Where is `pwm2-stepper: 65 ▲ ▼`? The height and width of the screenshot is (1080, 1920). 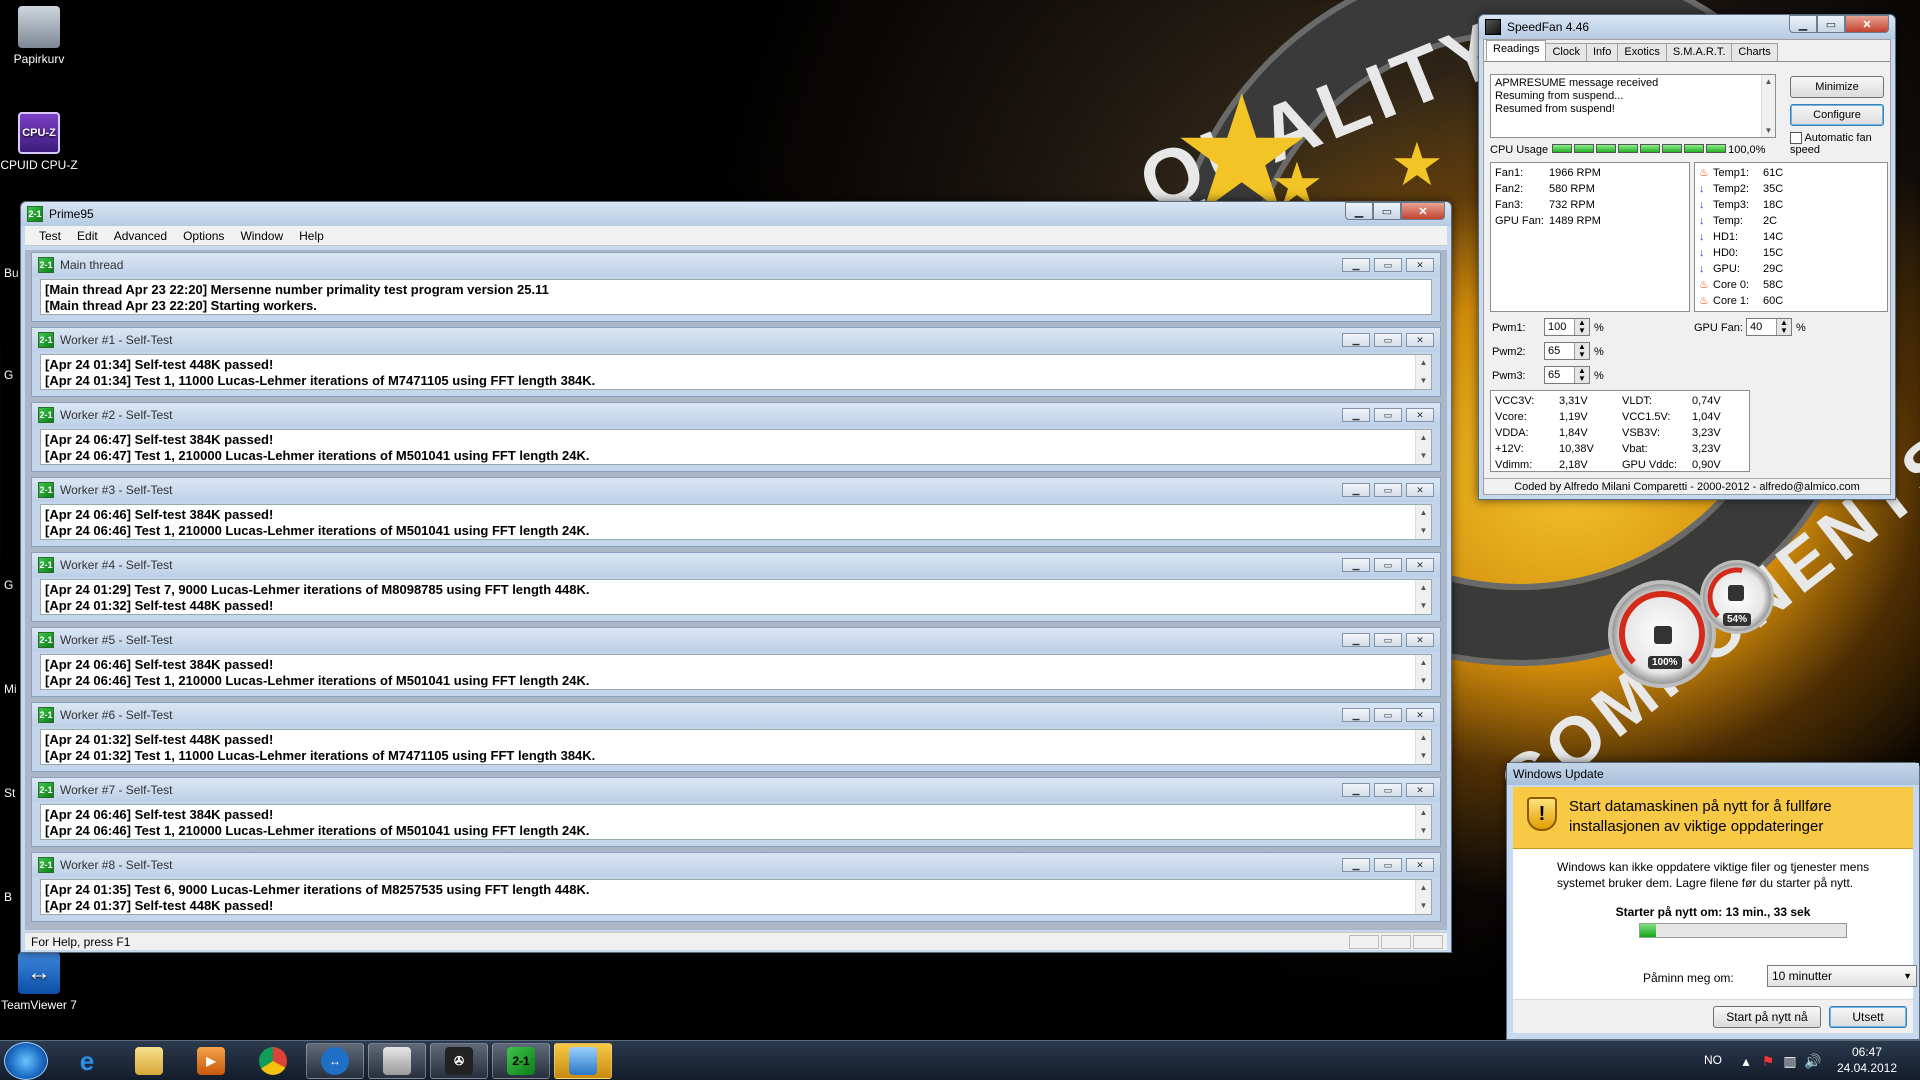 pwm2-stepper: 65 ▲ ▼ is located at coordinates (1567, 351).